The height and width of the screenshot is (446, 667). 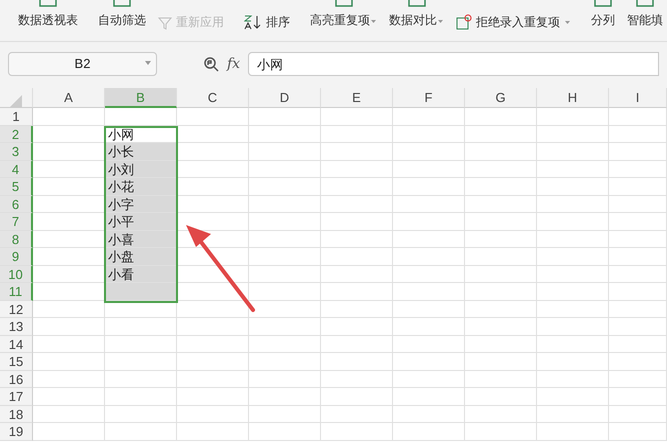 I want to click on row-header: 12, so click(x=16, y=309).